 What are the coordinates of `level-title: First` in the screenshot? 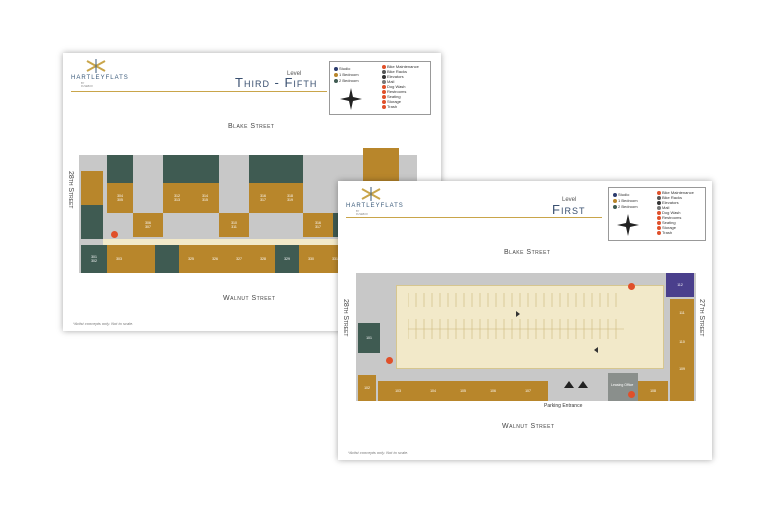 It's located at (569, 209).